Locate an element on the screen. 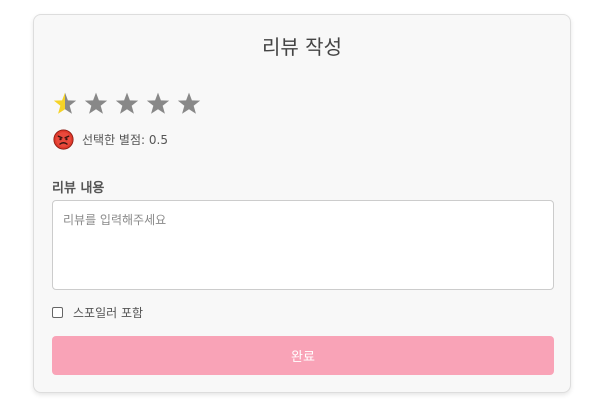 The height and width of the screenshot is (412, 603). angry-face-icon is located at coordinates (63, 139).